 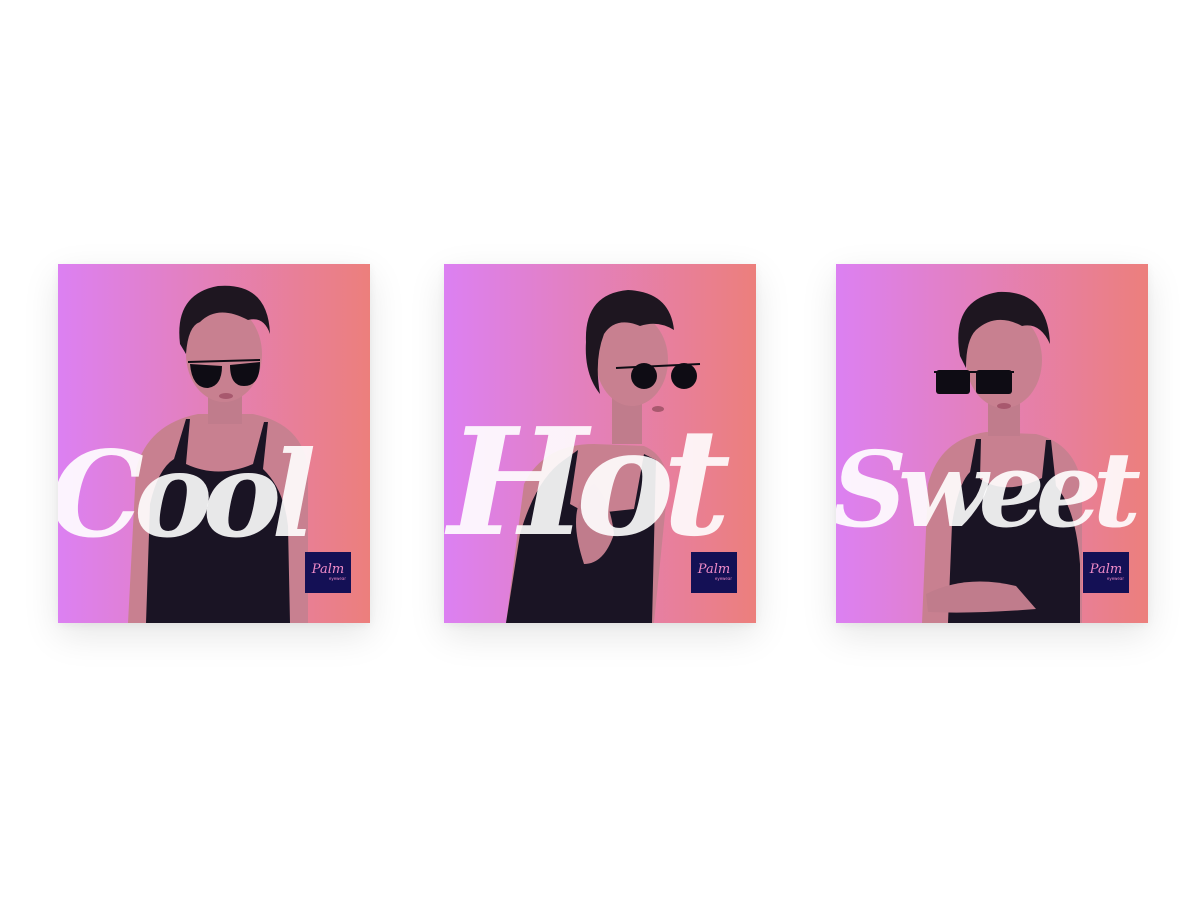 I want to click on ad-card-cool: Cool Palm eyewear, so click(x=214, y=443).